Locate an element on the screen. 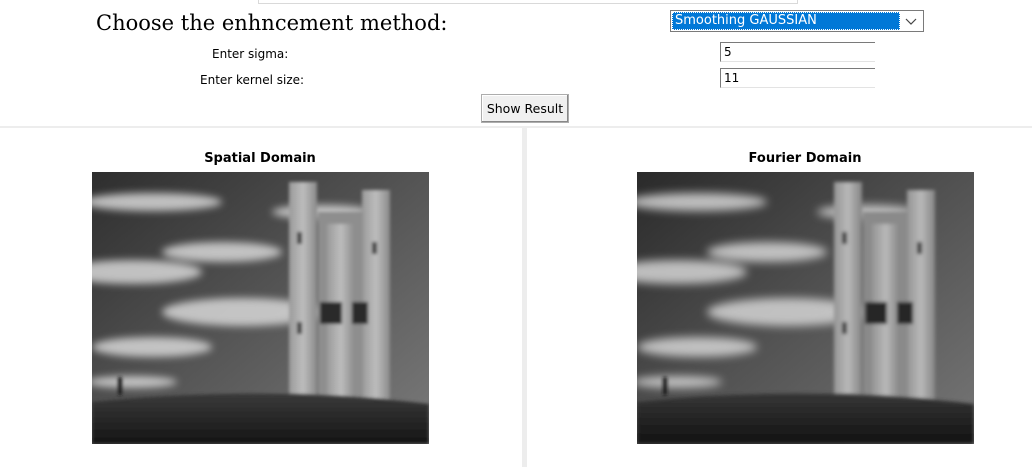  fourier-domain-title: Fourier Domain is located at coordinates (805, 158).